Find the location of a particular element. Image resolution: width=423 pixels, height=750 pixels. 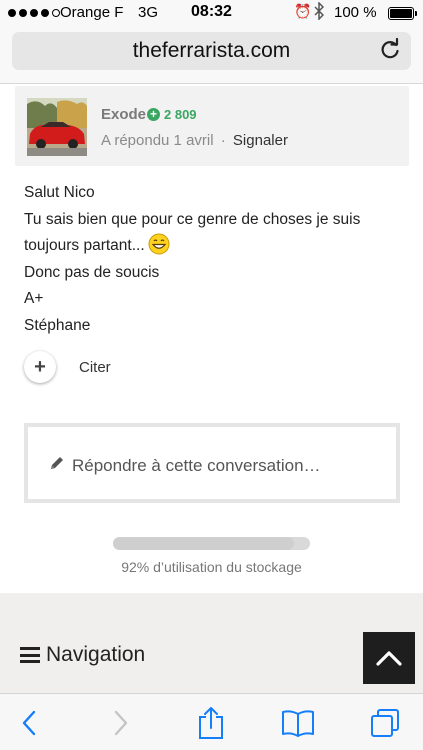

report-link: Signaler is located at coordinates (260, 140).